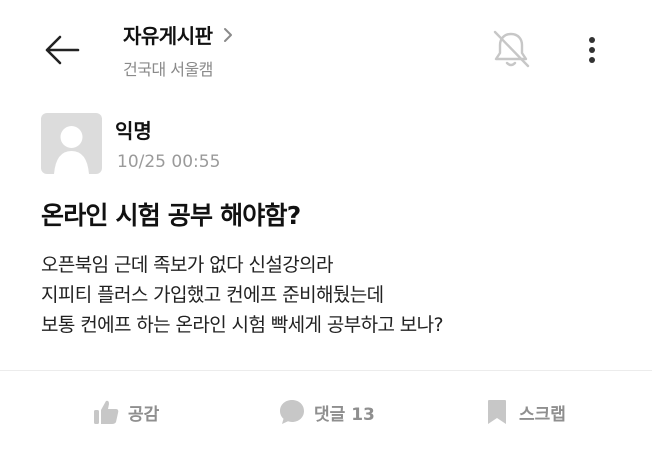 The width and height of the screenshot is (652, 455). Describe the element at coordinates (497, 412) in the screenshot. I see `bookmark-icon` at that location.